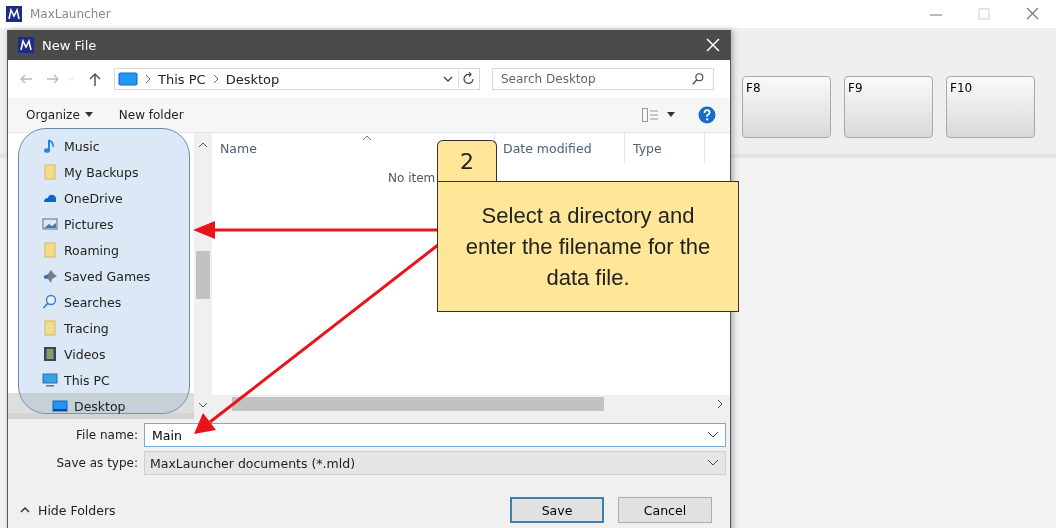  Describe the element at coordinates (101, 380) in the screenshot. I see `nav-item: This PC` at that location.